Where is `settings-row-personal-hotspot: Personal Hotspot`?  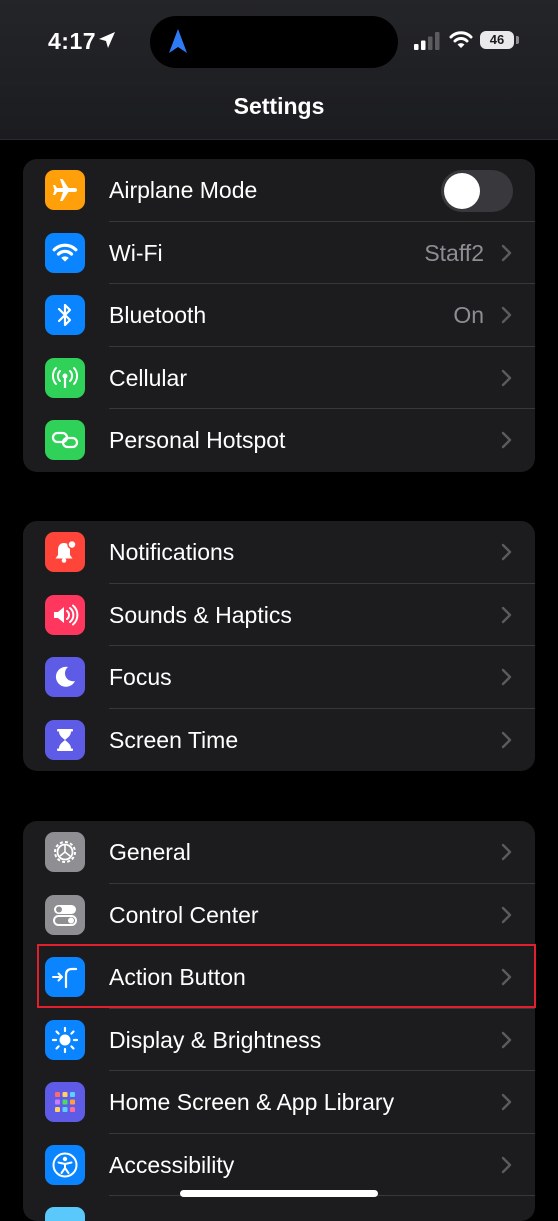 settings-row-personal-hotspot: Personal Hotspot is located at coordinates (279, 440).